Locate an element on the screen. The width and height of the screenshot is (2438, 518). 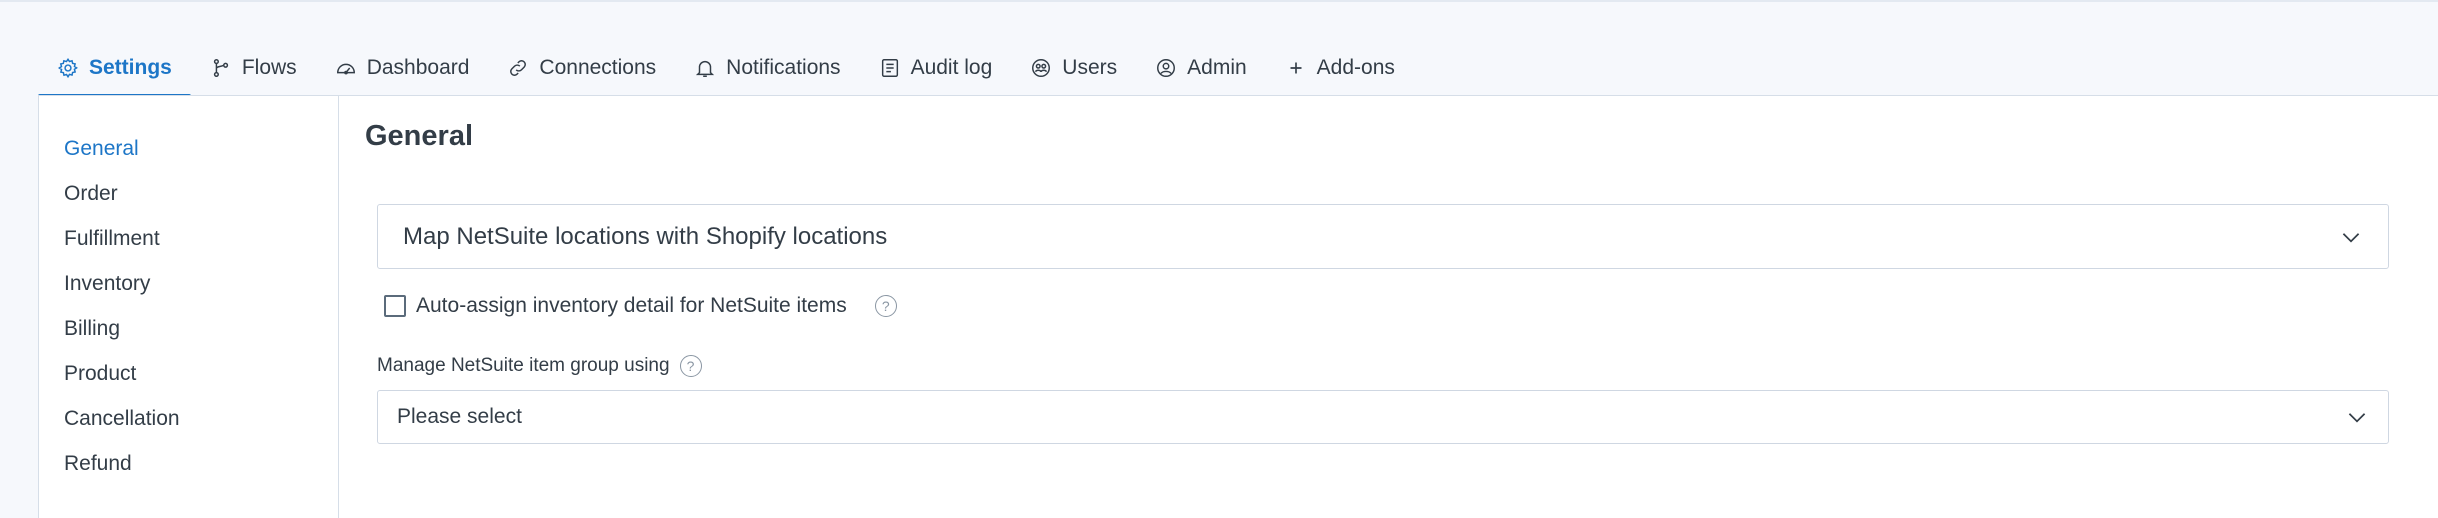
flow-icon is located at coordinates (221, 68).